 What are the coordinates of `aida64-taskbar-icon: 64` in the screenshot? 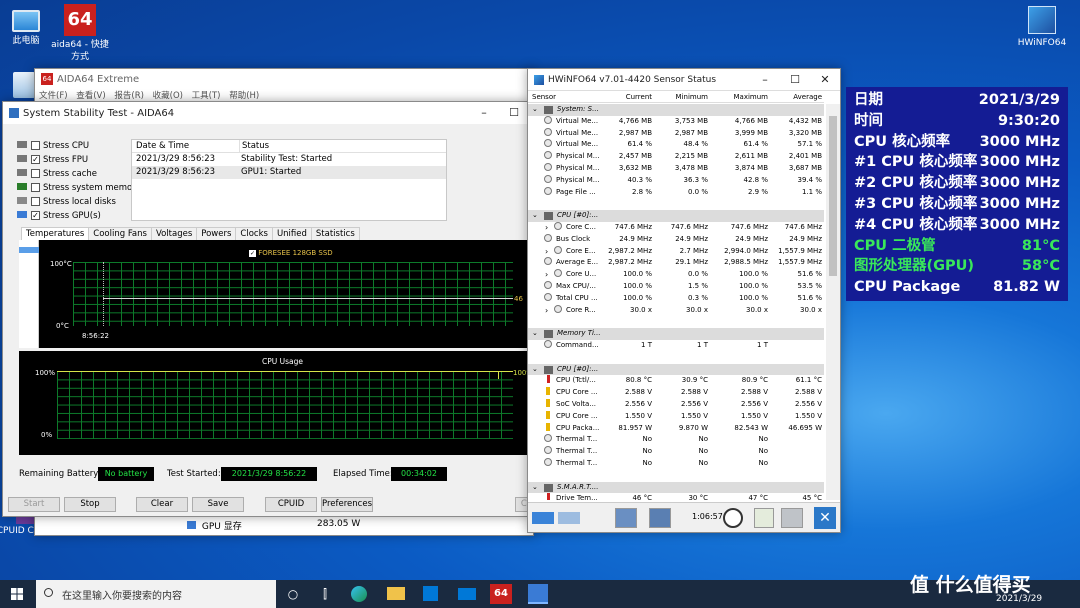 It's located at (501, 594).